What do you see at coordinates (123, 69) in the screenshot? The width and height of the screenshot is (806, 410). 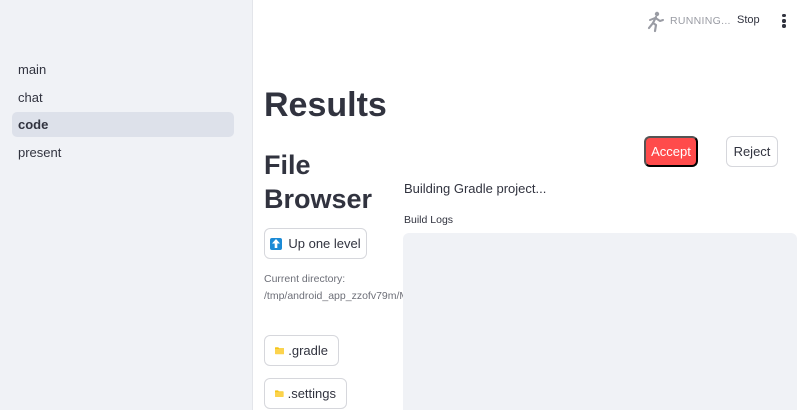 I see `sidebar-item-main: main` at bounding box center [123, 69].